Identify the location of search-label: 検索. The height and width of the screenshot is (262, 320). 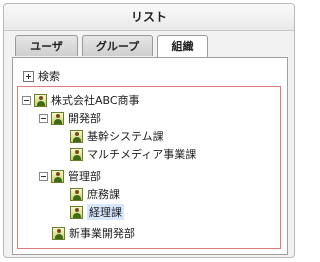
(49, 76).